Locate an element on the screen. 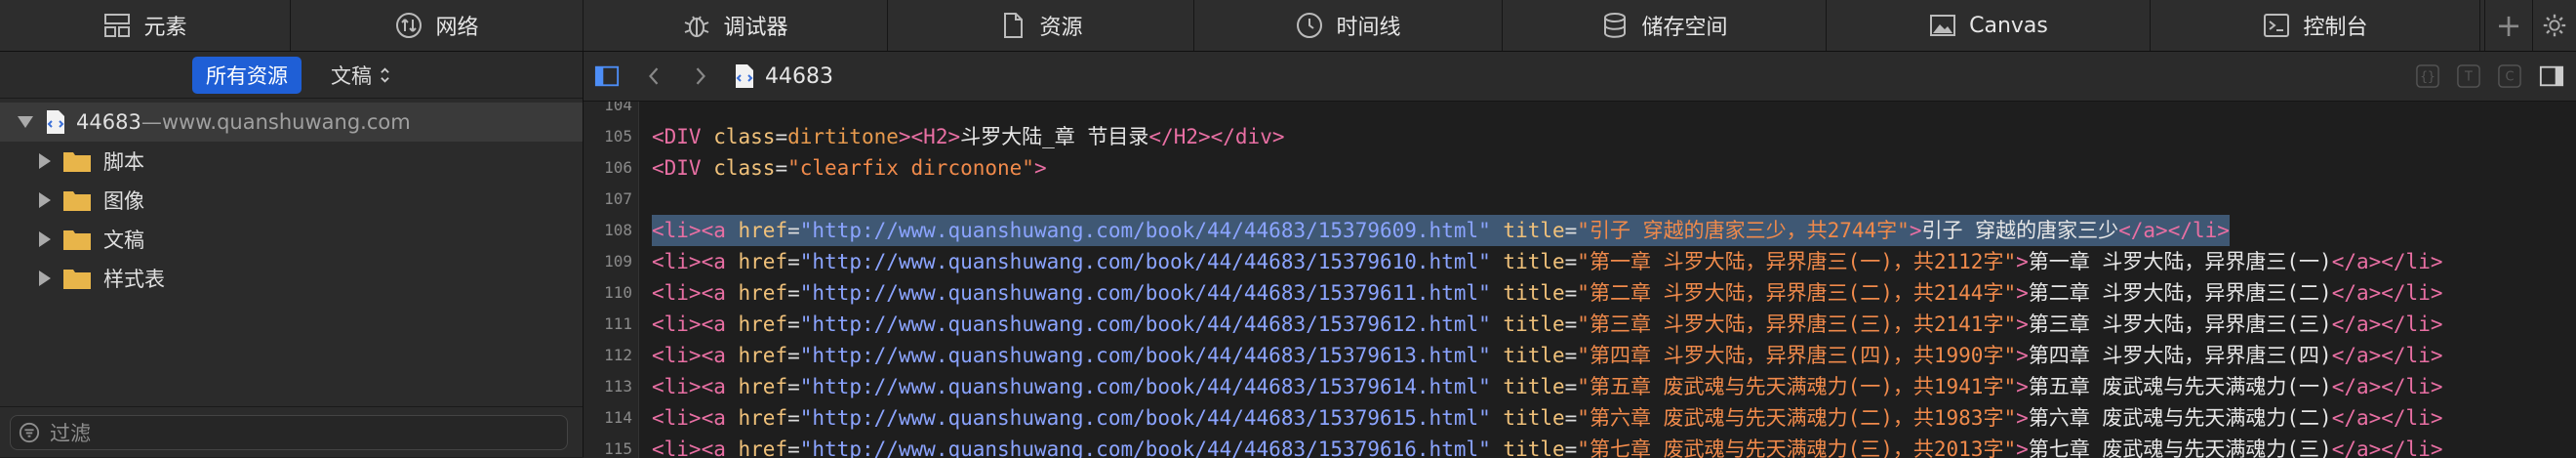 The width and height of the screenshot is (2576, 458). forward-chevron-icon is located at coordinates (700, 76).